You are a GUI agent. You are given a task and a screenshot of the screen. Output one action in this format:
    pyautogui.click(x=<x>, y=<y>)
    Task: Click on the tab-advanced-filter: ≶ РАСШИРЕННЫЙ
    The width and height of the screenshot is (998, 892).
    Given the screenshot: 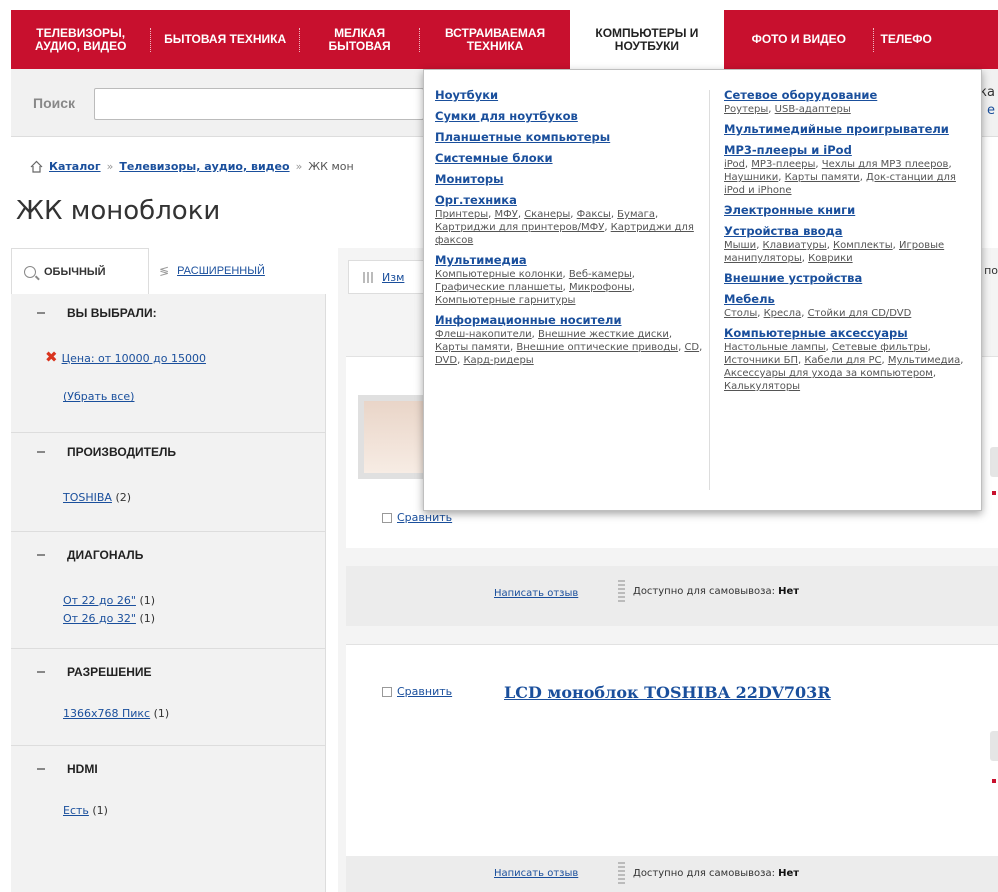 What is the action you would take?
    pyautogui.click(x=212, y=271)
    